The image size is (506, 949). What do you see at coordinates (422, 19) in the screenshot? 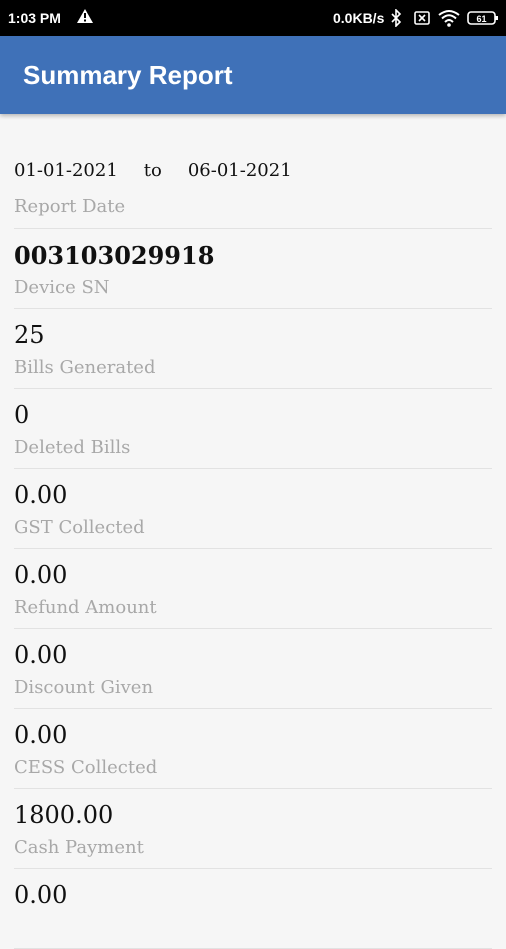
I see `no-sim-icon` at bounding box center [422, 19].